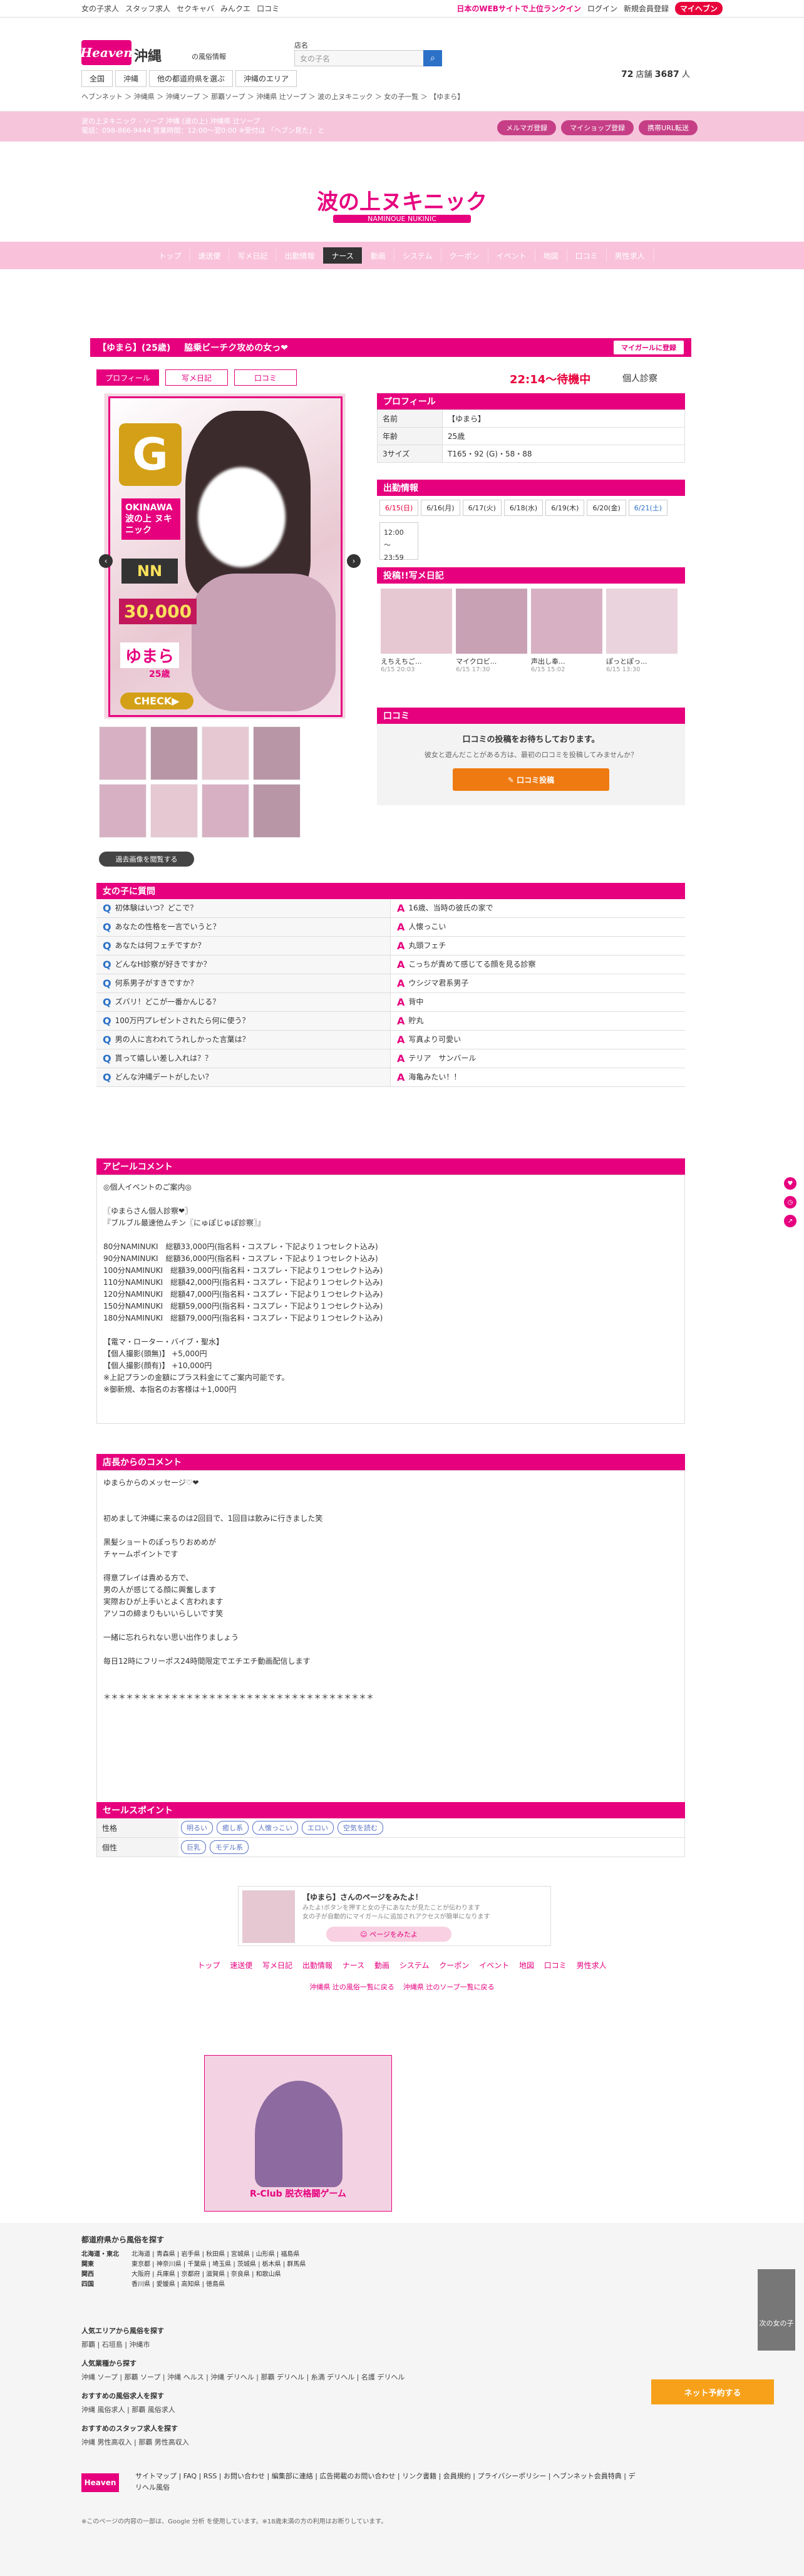 The image size is (804, 2576). I want to click on ranking-link: 日本のWEBサイトで上位ランクイン, so click(518, 8).